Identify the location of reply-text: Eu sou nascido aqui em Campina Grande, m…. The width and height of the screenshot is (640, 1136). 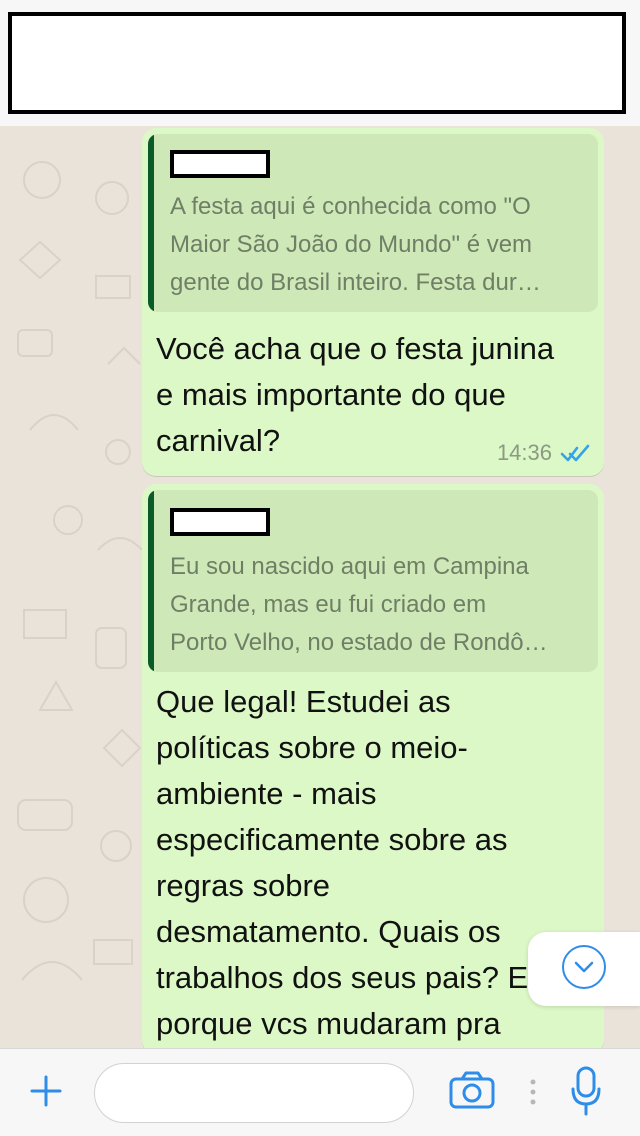
(359, 604).